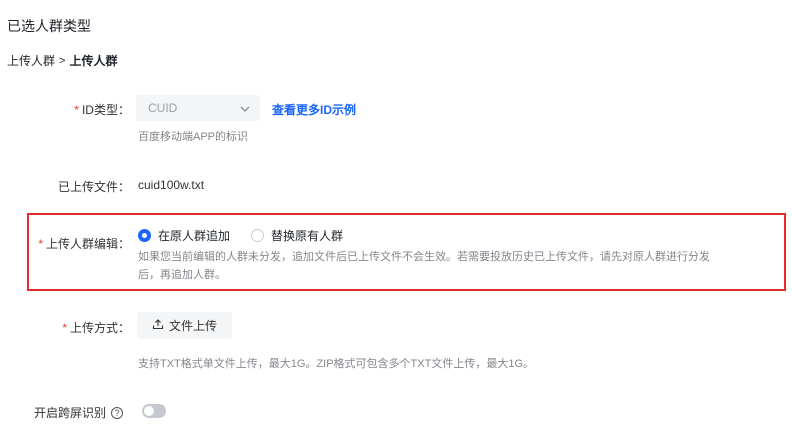 The height and width of the screenshot is (439, 792). Describe the element at coordinates (257, 235) in the screenshot. I see `radio-unchecked-icon` at that location.